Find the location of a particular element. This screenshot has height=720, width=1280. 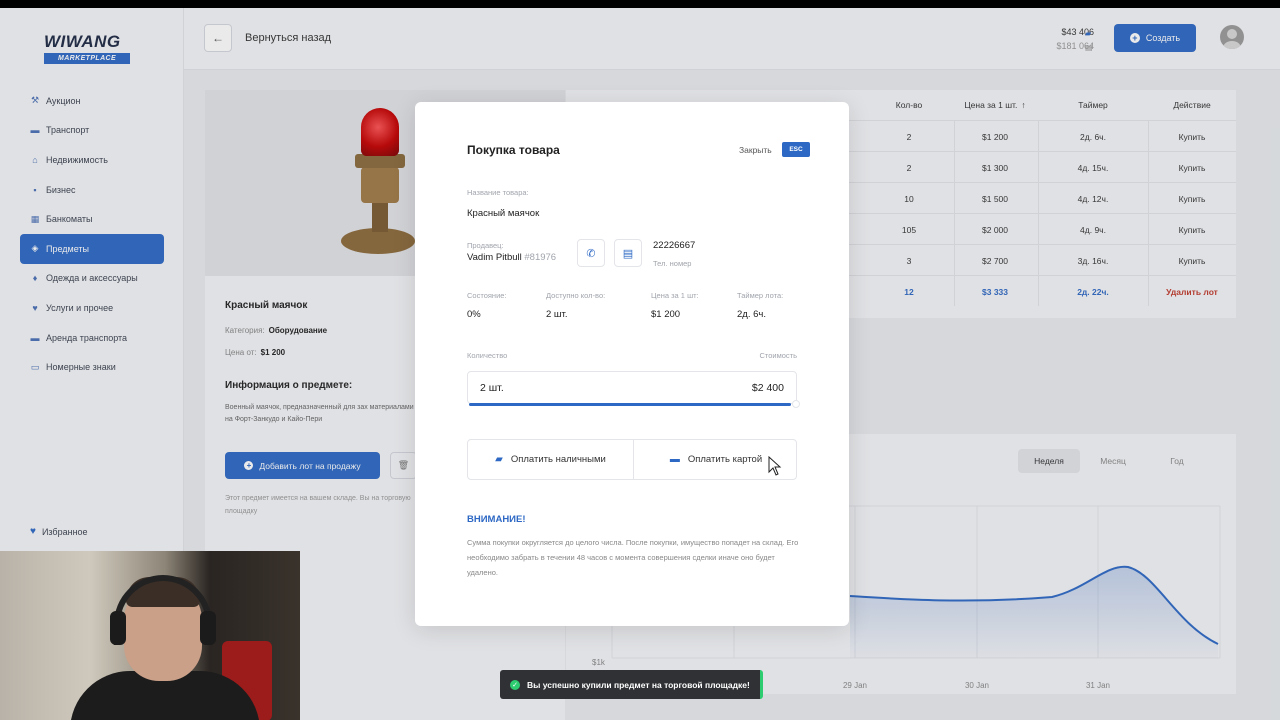

message-button: ▤ is located at coordinates (628, 253).